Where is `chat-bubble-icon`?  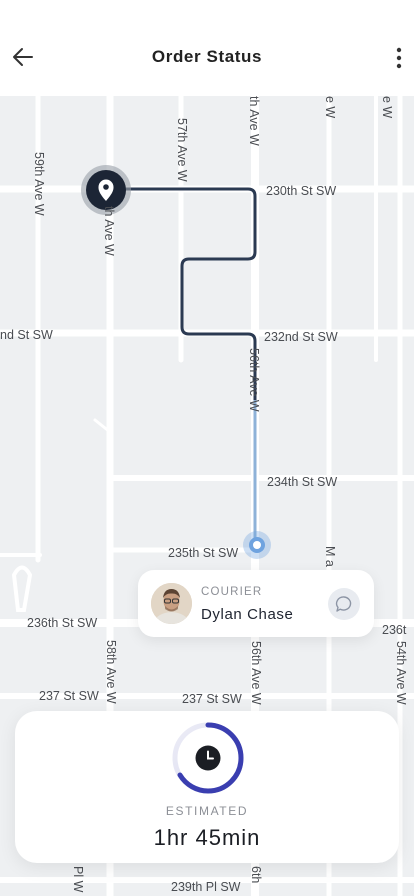 chat-bubble-icon is located at coordinates (343, 604).